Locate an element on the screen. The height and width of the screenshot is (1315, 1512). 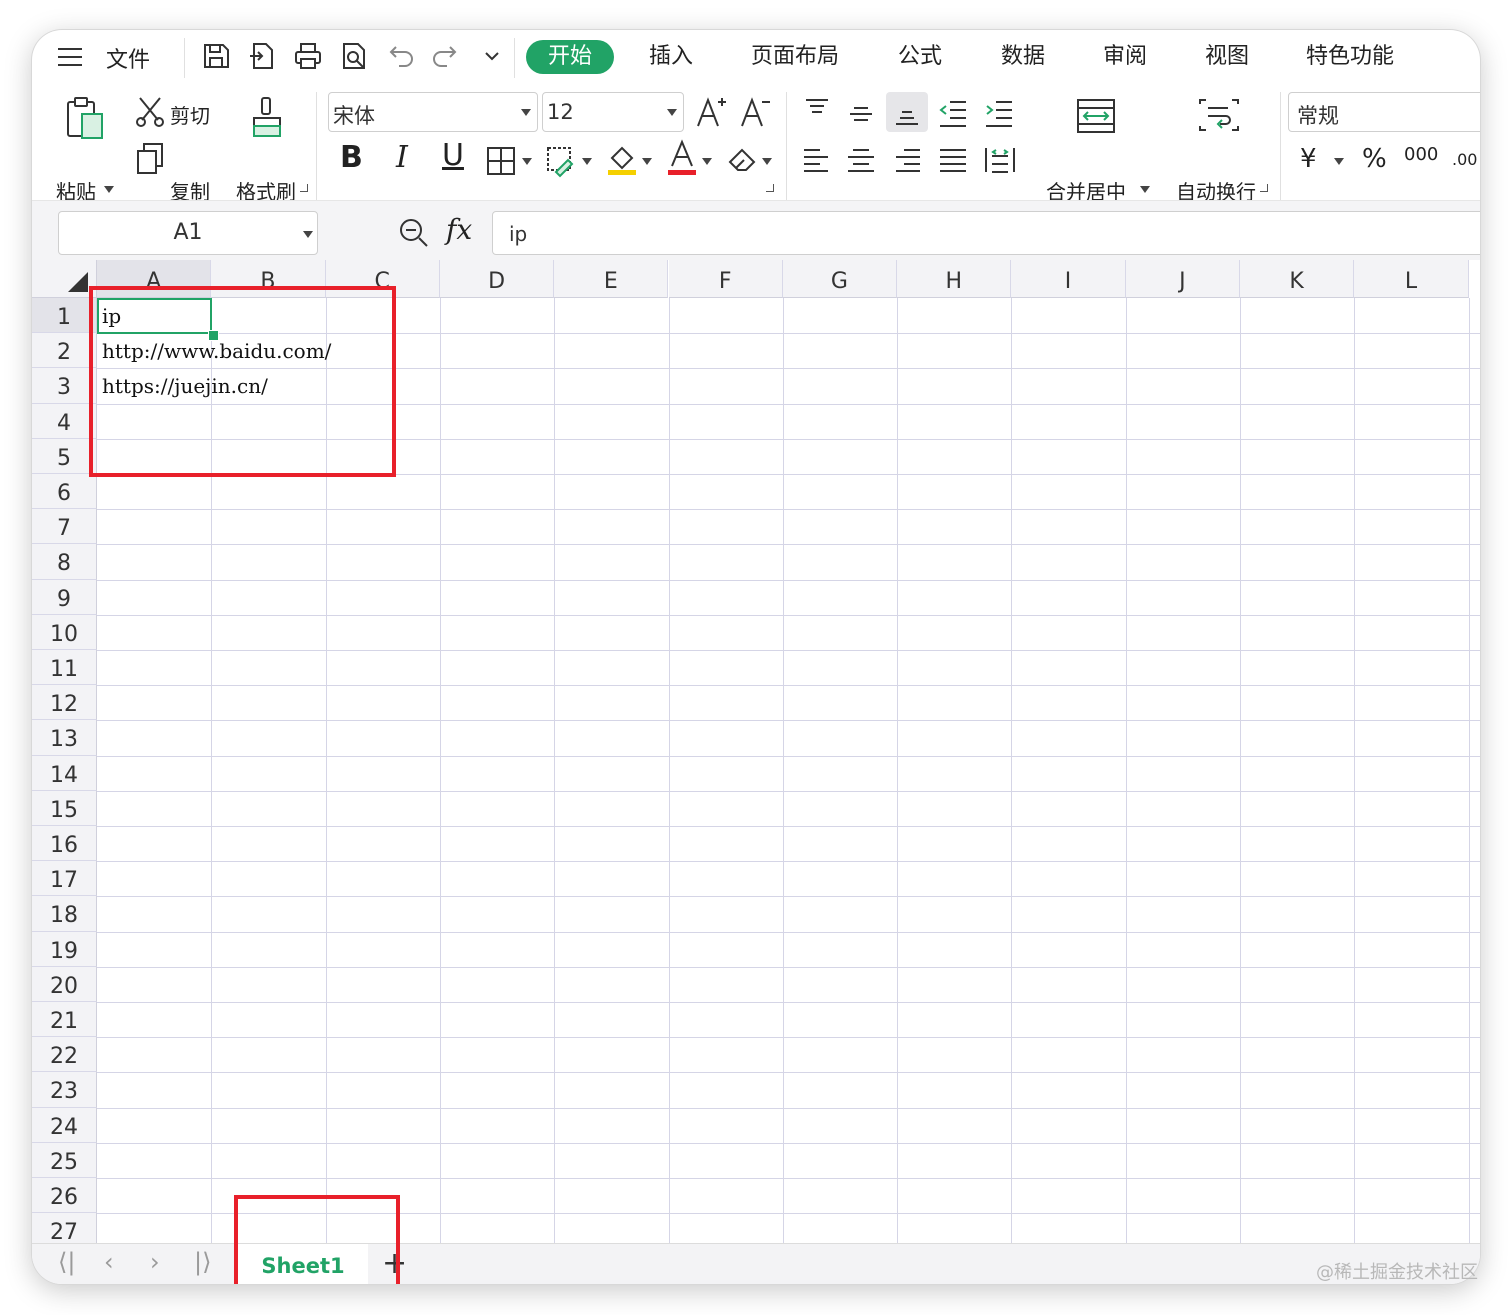
tab-formula: 公式 is located at coordinates (920, 57).